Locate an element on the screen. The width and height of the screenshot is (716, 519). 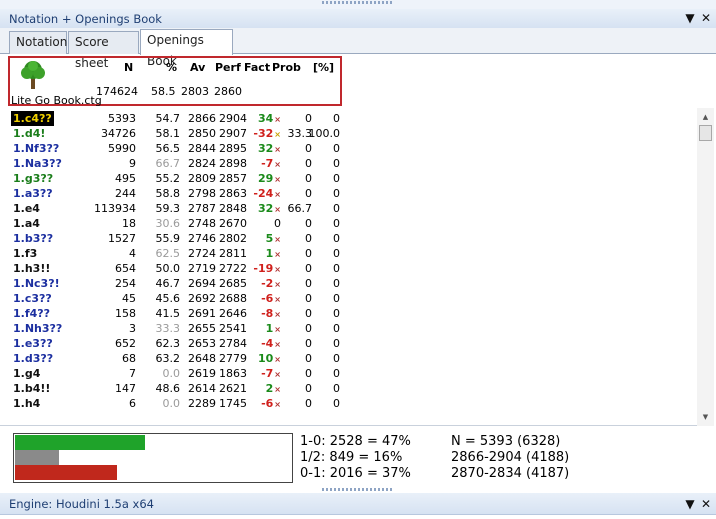
move-cell: 1.e3?? is located at coordinates (33, 343).